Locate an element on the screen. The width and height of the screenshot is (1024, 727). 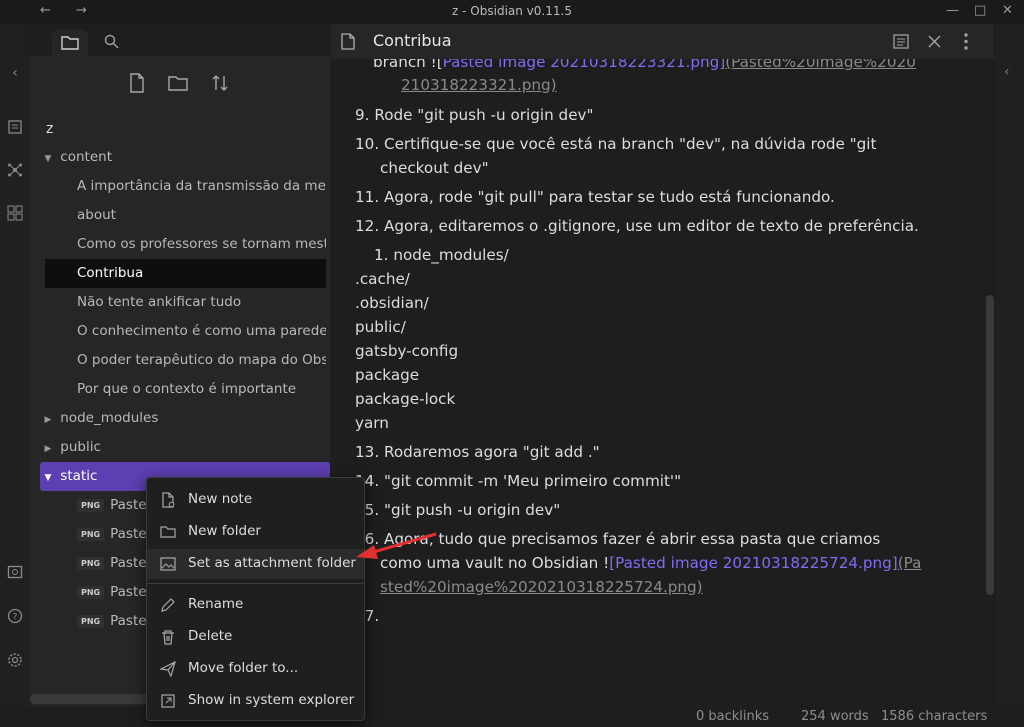
new-note-icon is located at coordinates (137, 83).